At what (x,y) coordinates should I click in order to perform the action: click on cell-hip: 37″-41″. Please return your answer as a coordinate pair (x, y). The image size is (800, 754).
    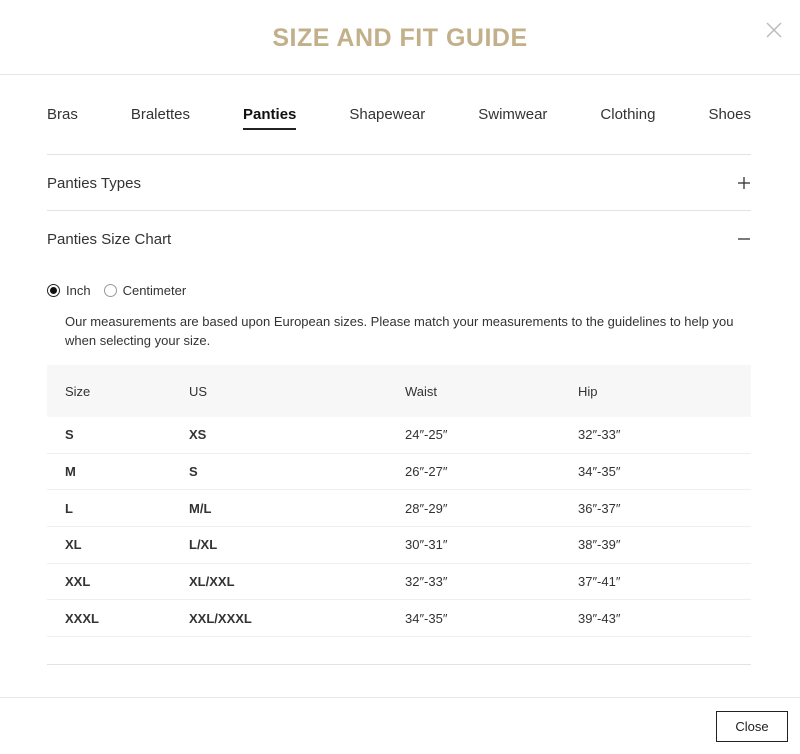
    Looking at the image, I should click on (599, 582).